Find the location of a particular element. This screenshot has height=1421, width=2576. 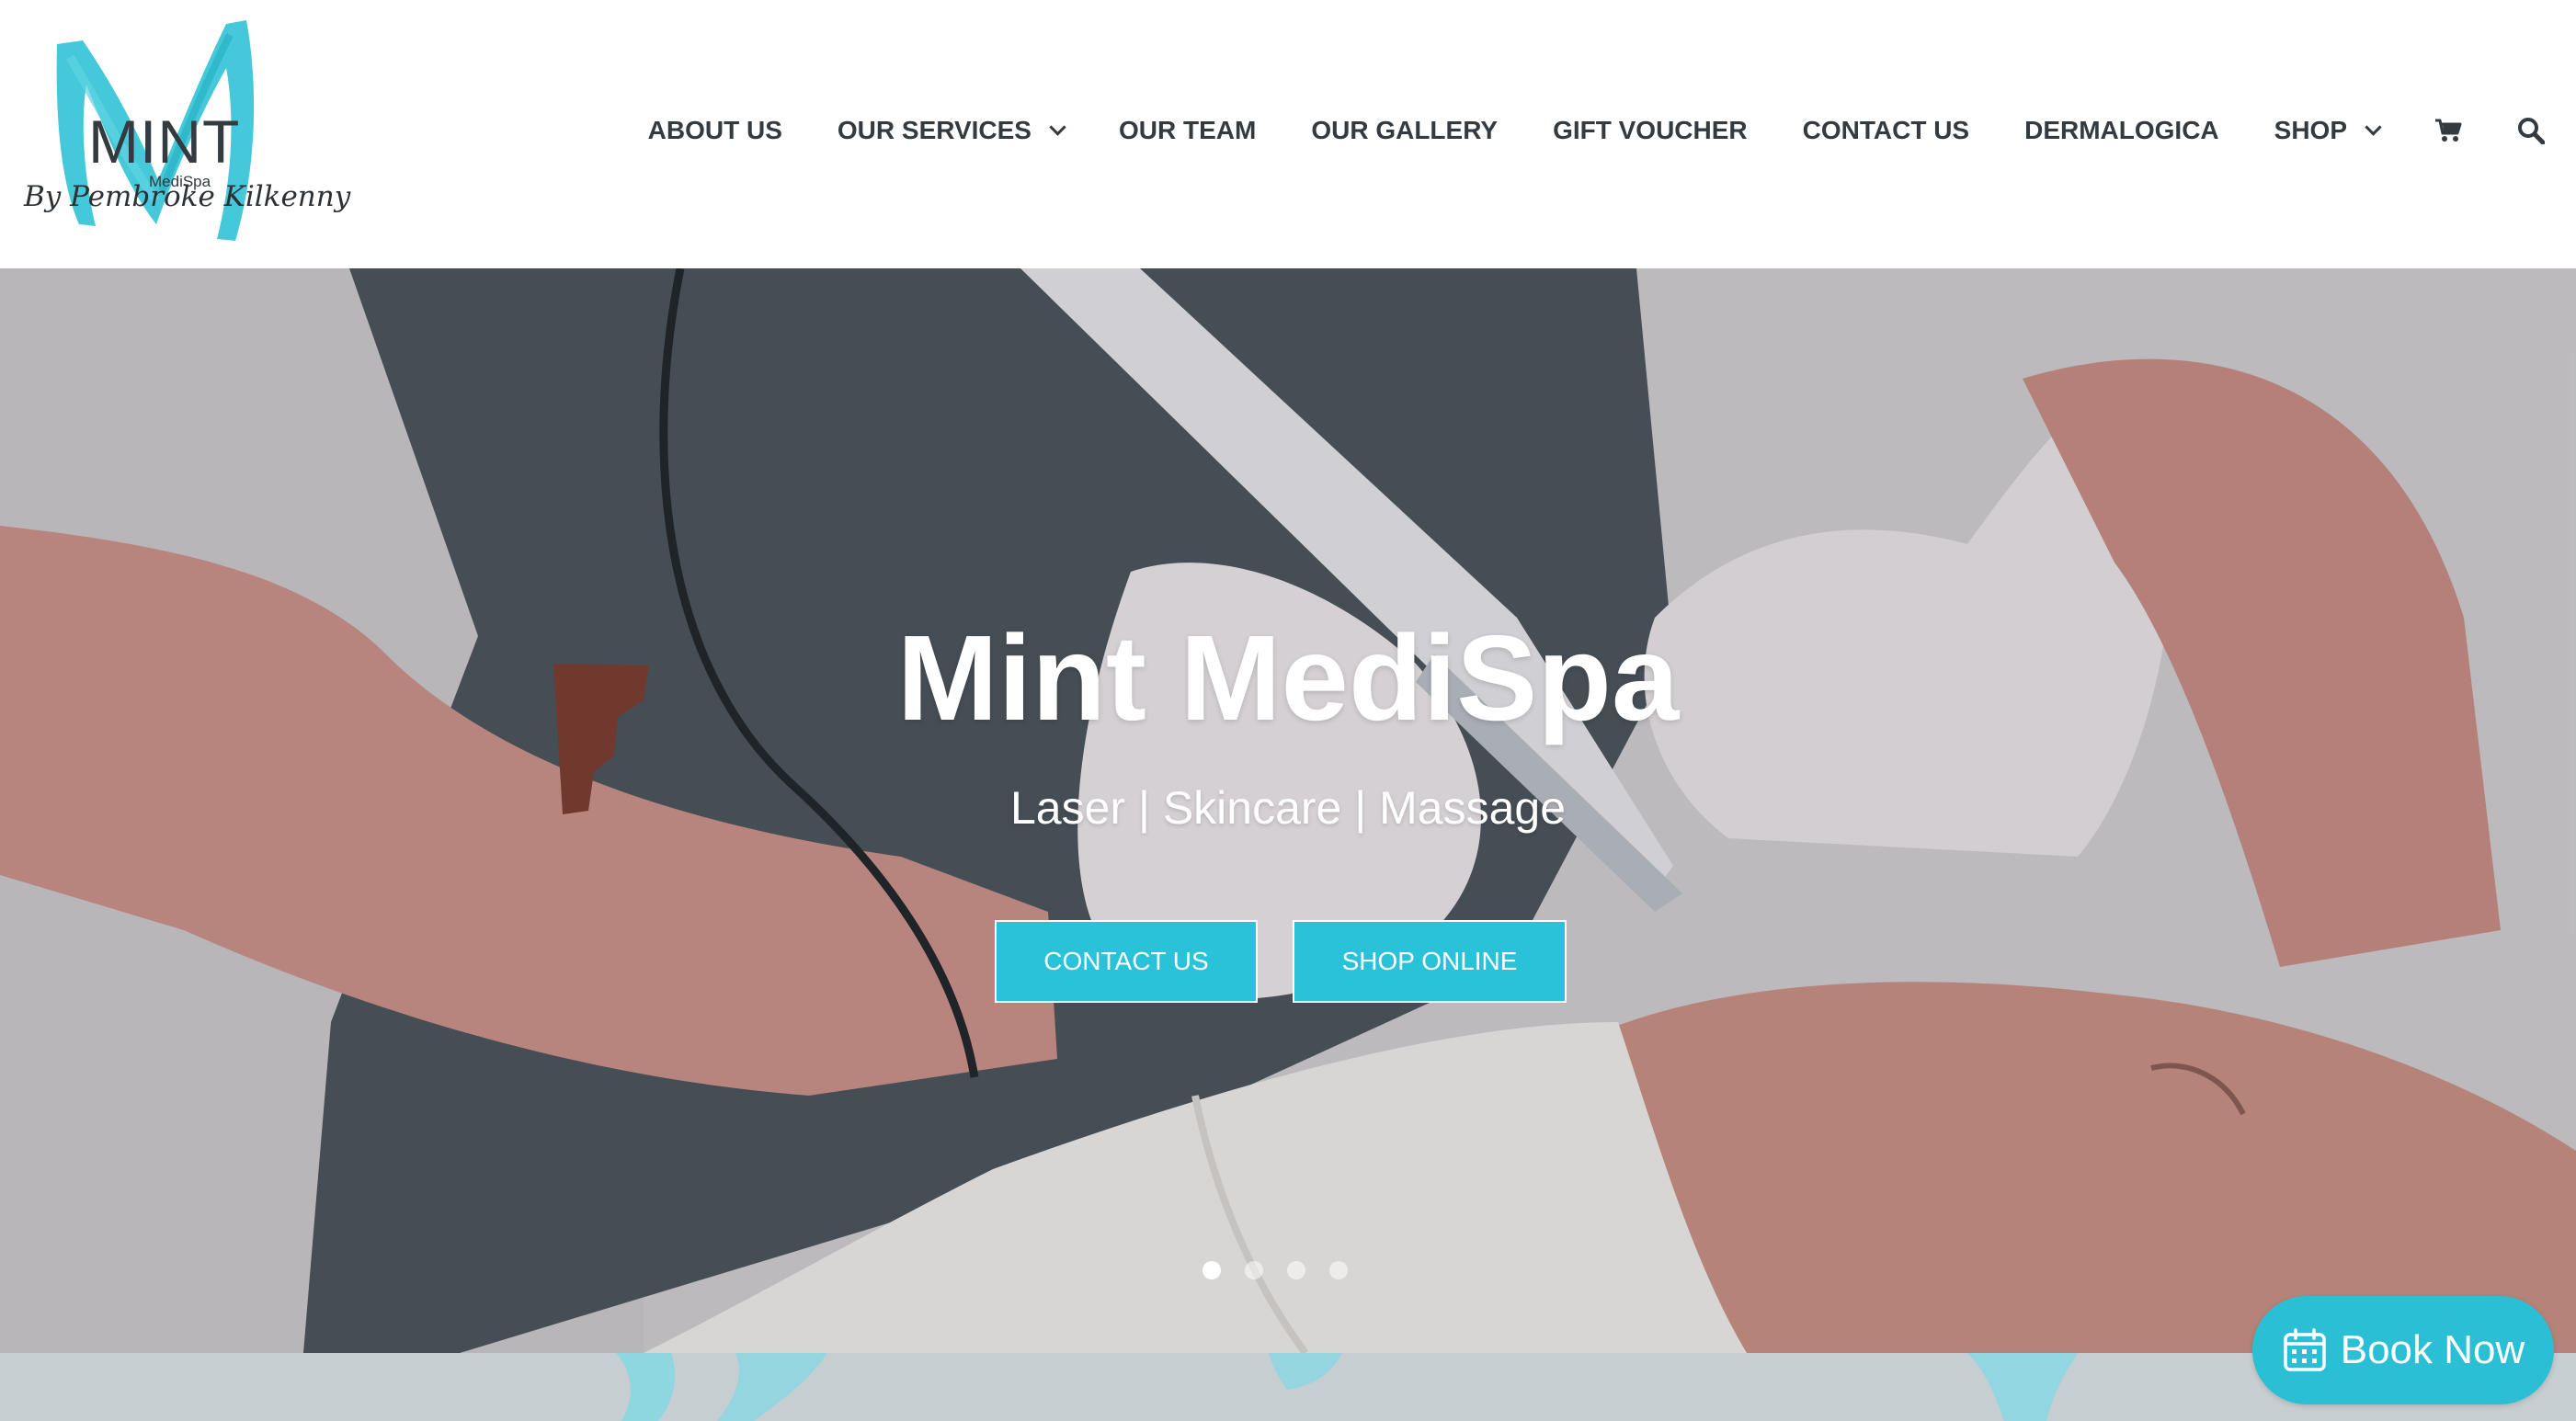

nav-item-label: SHOP is located at coordinates (2310, 130).